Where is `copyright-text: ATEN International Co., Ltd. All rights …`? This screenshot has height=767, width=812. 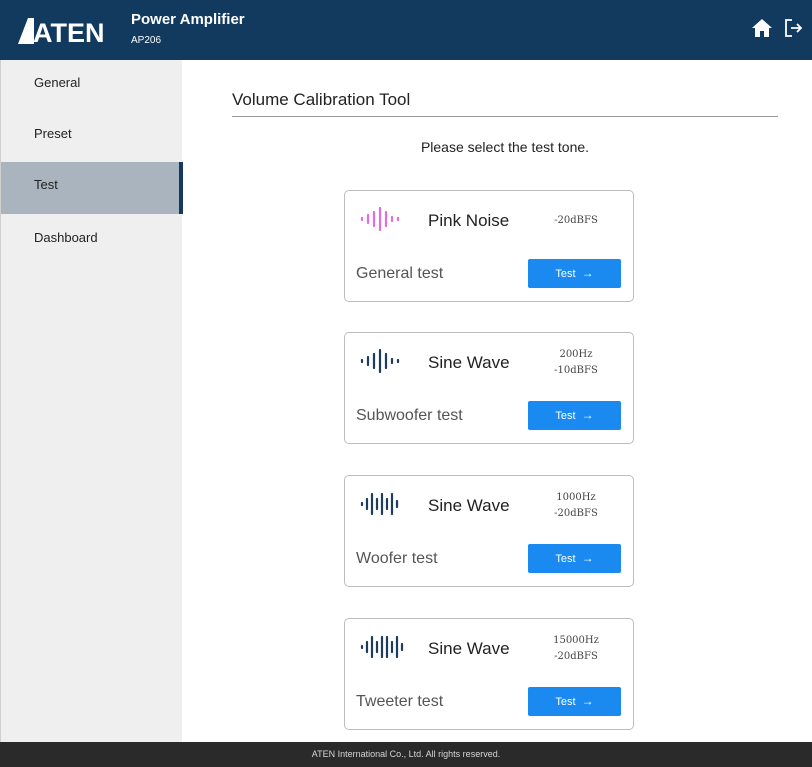 copyright-text: ATEN International Co., Ltd. All rights … is located at coordinates (406, 754).